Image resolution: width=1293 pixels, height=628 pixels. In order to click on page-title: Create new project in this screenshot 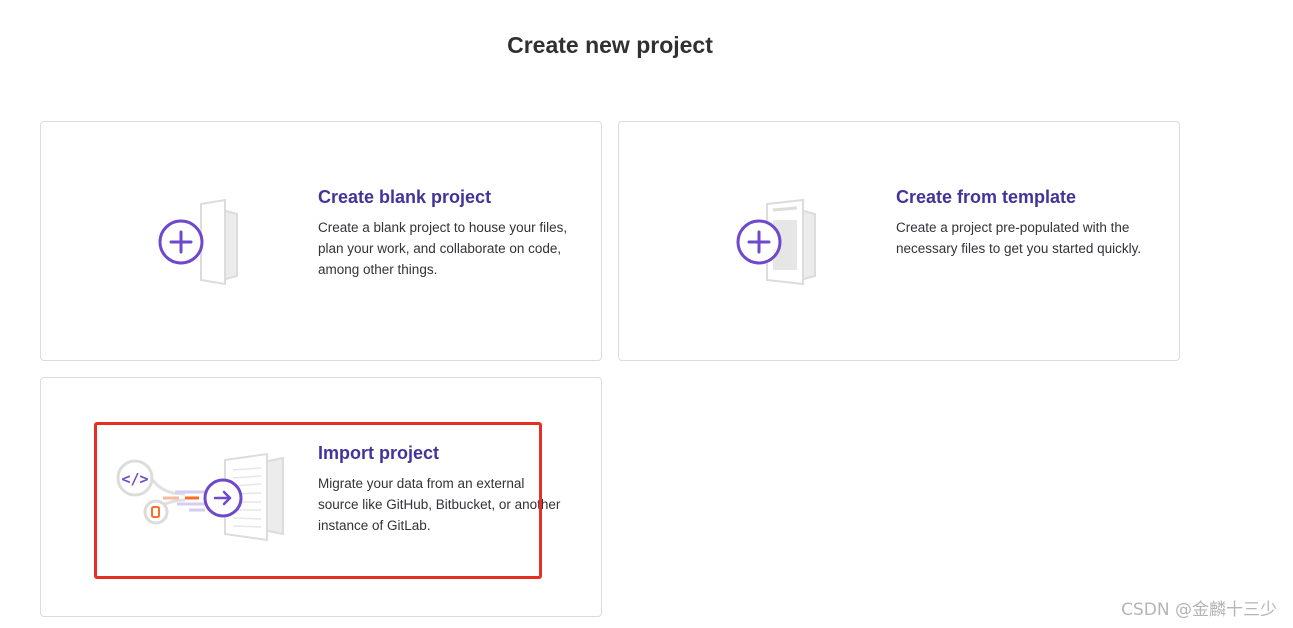, I will do `click(610, 45)`.